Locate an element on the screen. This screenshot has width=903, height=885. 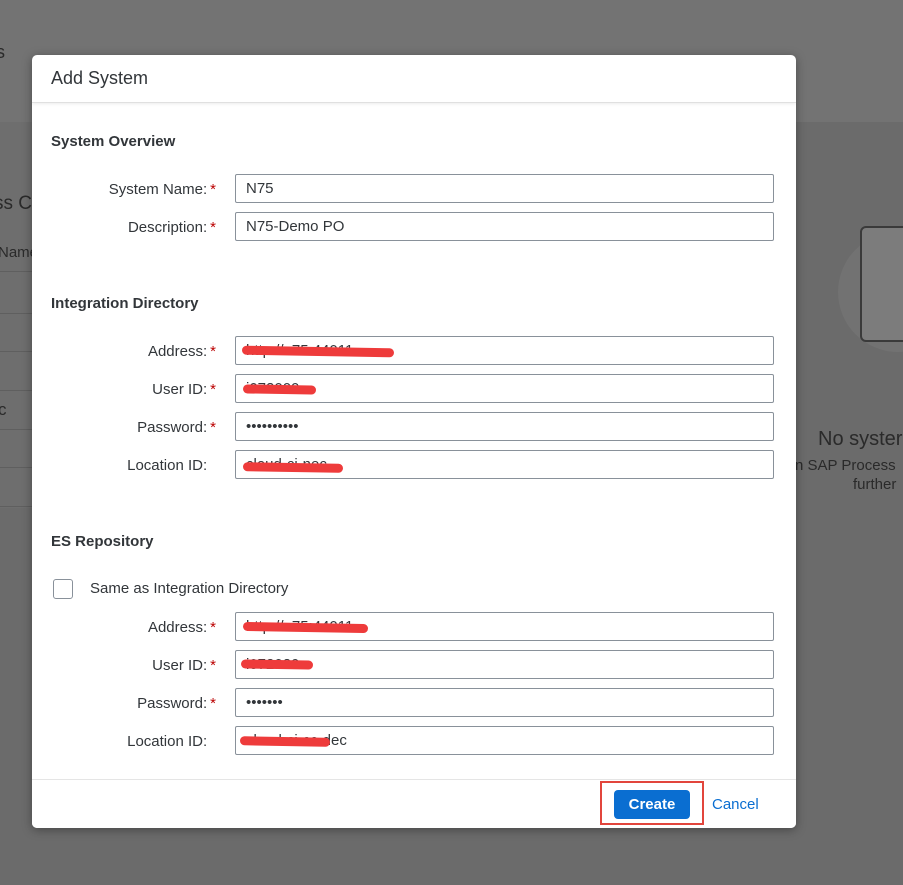
es-password-label: Password: * is located at coordinates (176, 703).